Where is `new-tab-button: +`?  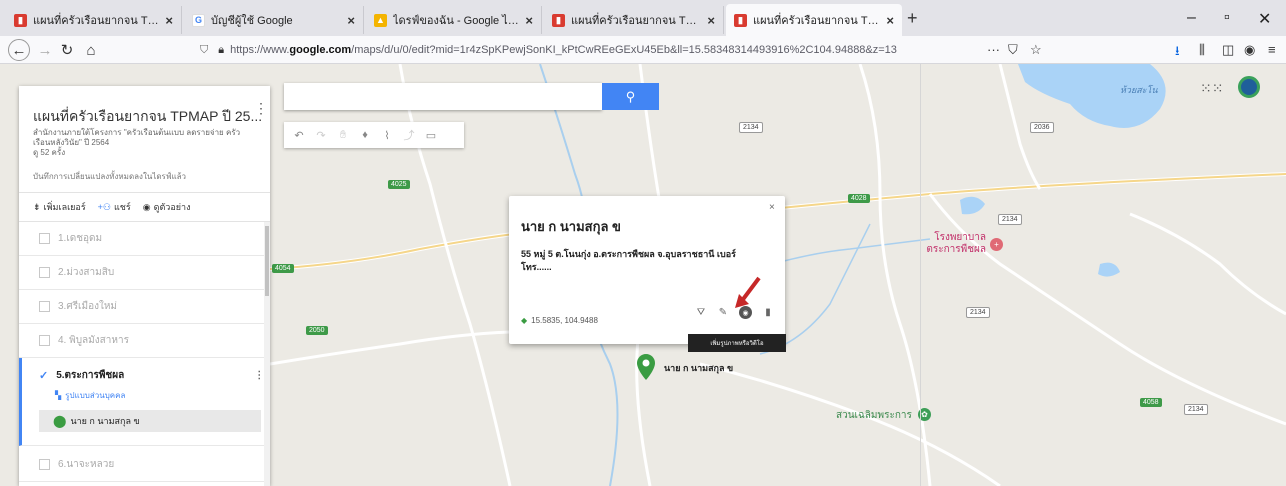
new-tab-button: + is located at coordinates (912, 18).